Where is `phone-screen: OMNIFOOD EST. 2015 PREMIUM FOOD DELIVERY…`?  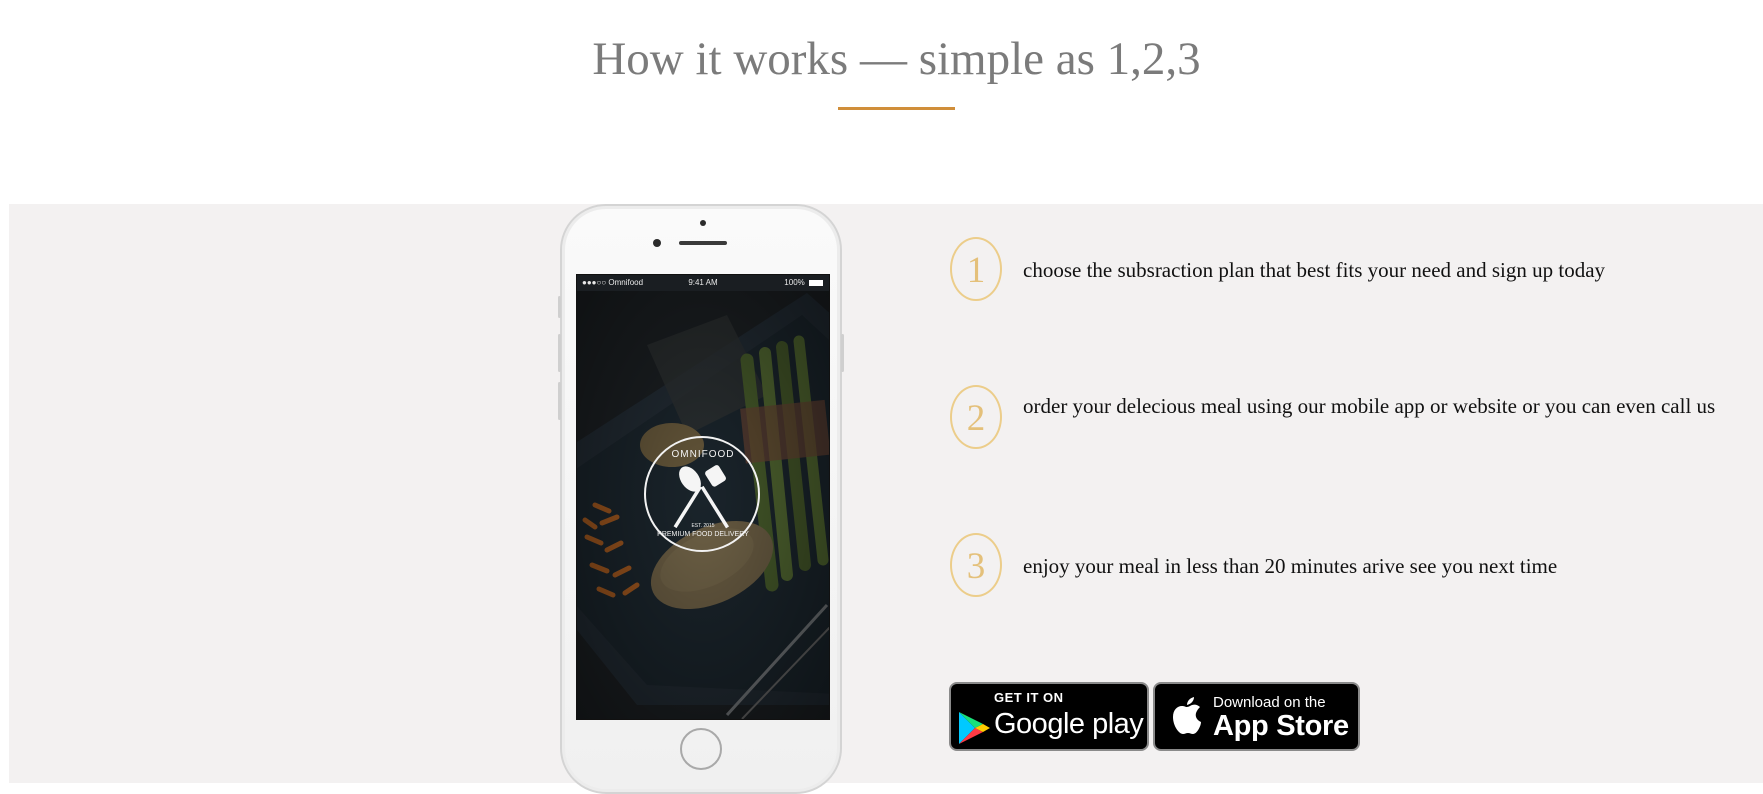 phone-screen: OMNIFOOD EST. 2015 PREMIUM FOOD DELIVERY… is located at coordinates (703, 497).